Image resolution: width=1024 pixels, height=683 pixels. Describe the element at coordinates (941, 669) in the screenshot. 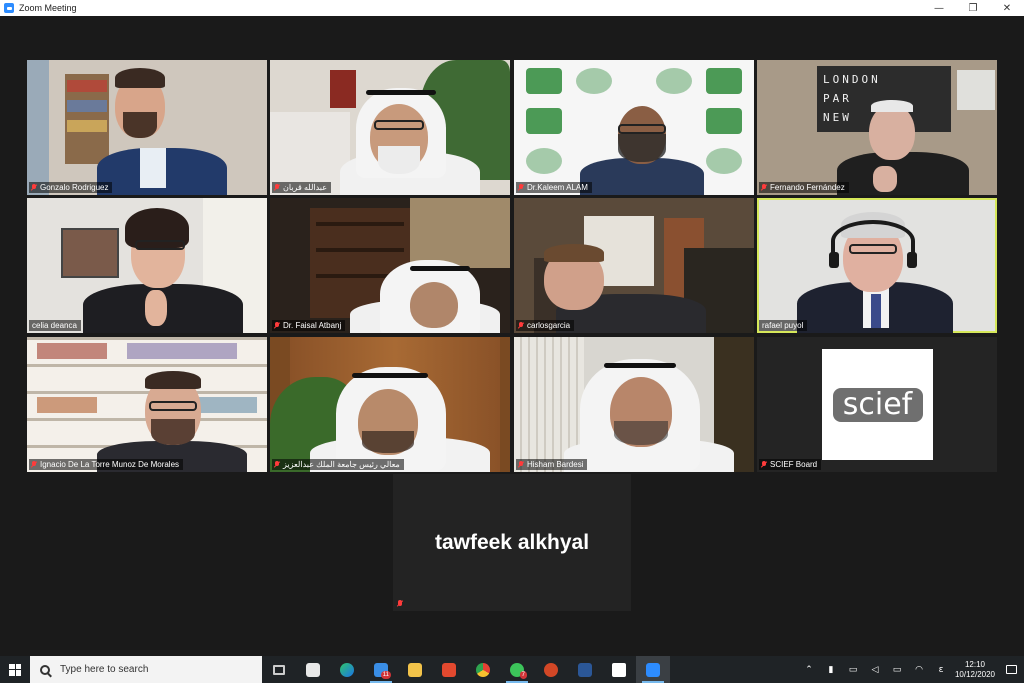

I see `language-indicator: ε` at that location.